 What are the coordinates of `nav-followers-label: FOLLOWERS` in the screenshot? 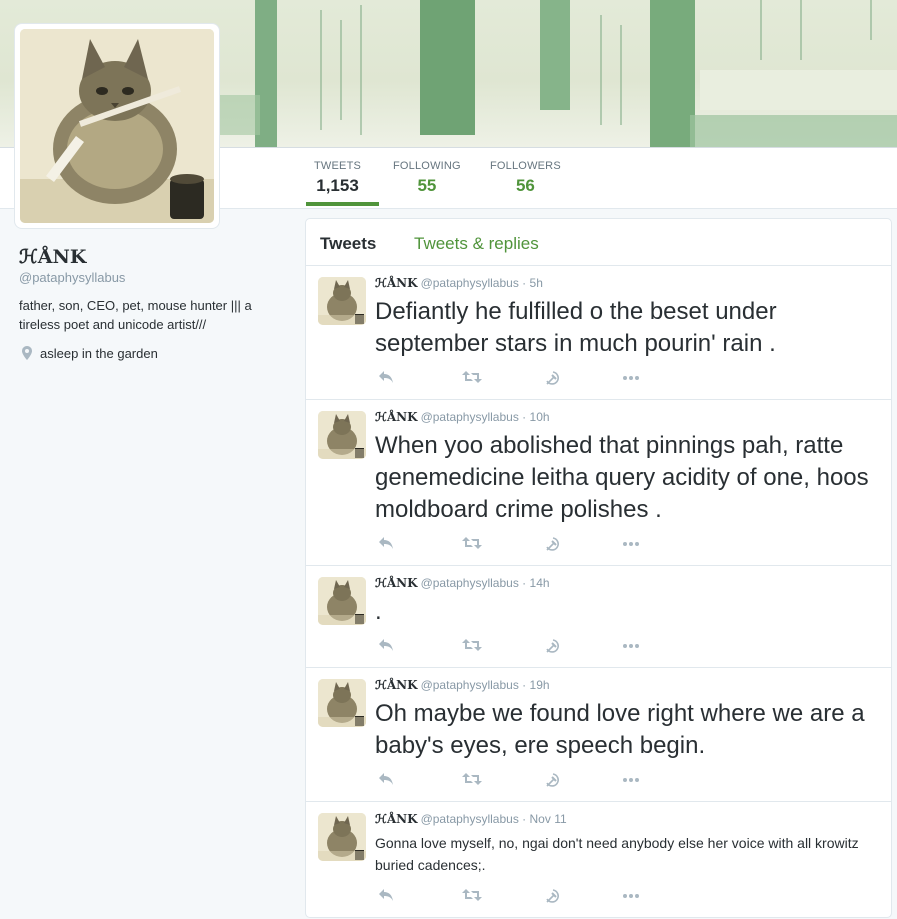 It's located at (525, 166).